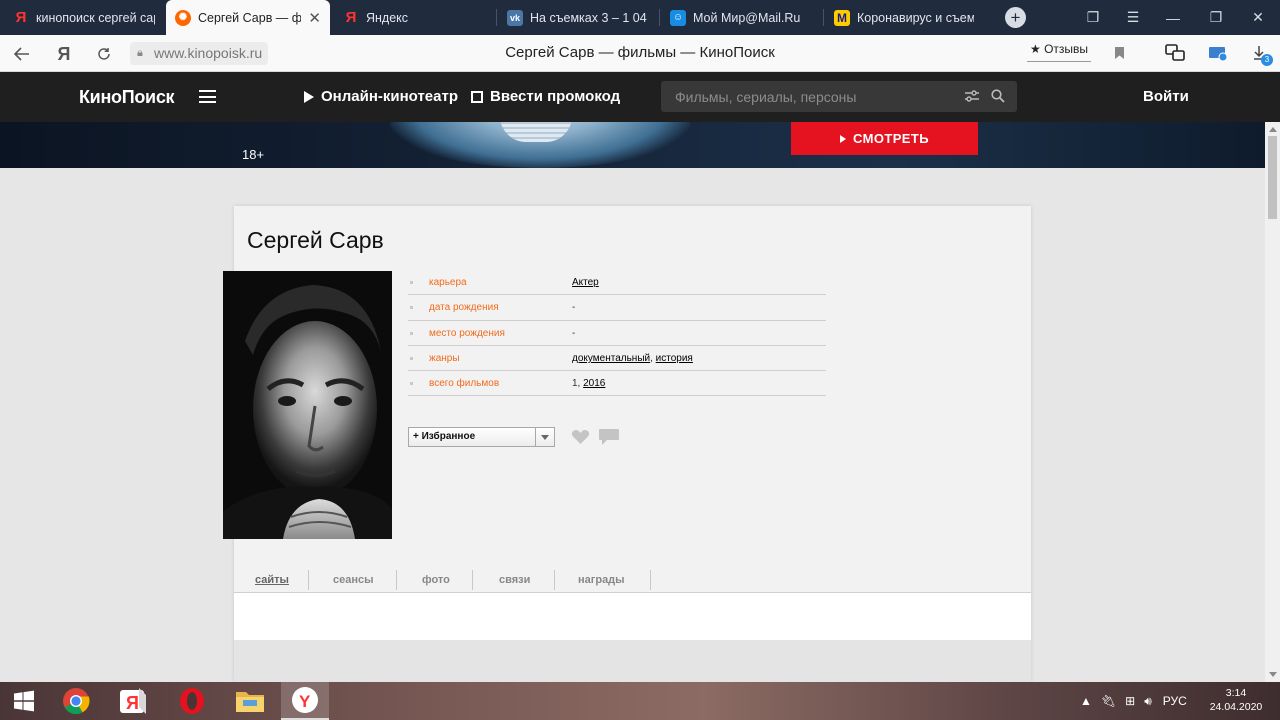 This screenshot has height=720, width=1280. What do you see at coordinates (594, 383) in the screenshot?
I see `year-link: 2016` at bounding box center [594, 383].